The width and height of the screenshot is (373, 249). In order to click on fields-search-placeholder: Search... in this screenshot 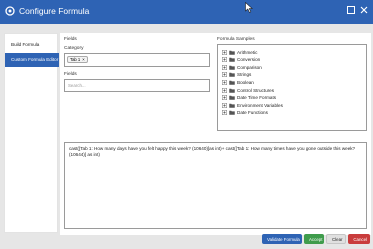, I will do `click(77, 85)`.